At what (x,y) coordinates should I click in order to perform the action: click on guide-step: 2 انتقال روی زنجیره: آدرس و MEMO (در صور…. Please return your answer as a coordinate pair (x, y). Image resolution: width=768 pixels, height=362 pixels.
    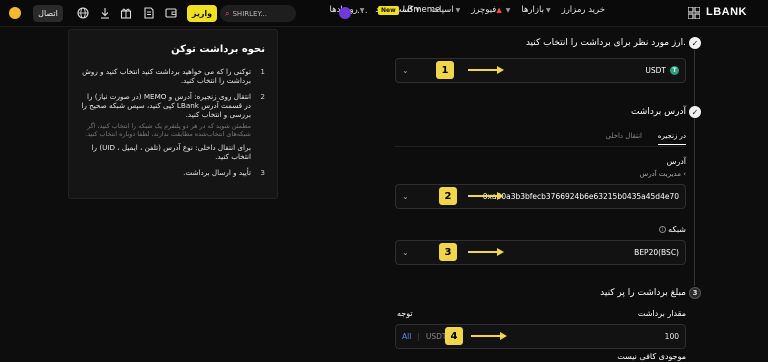
    Looking at the image, I should click on (173, 126).